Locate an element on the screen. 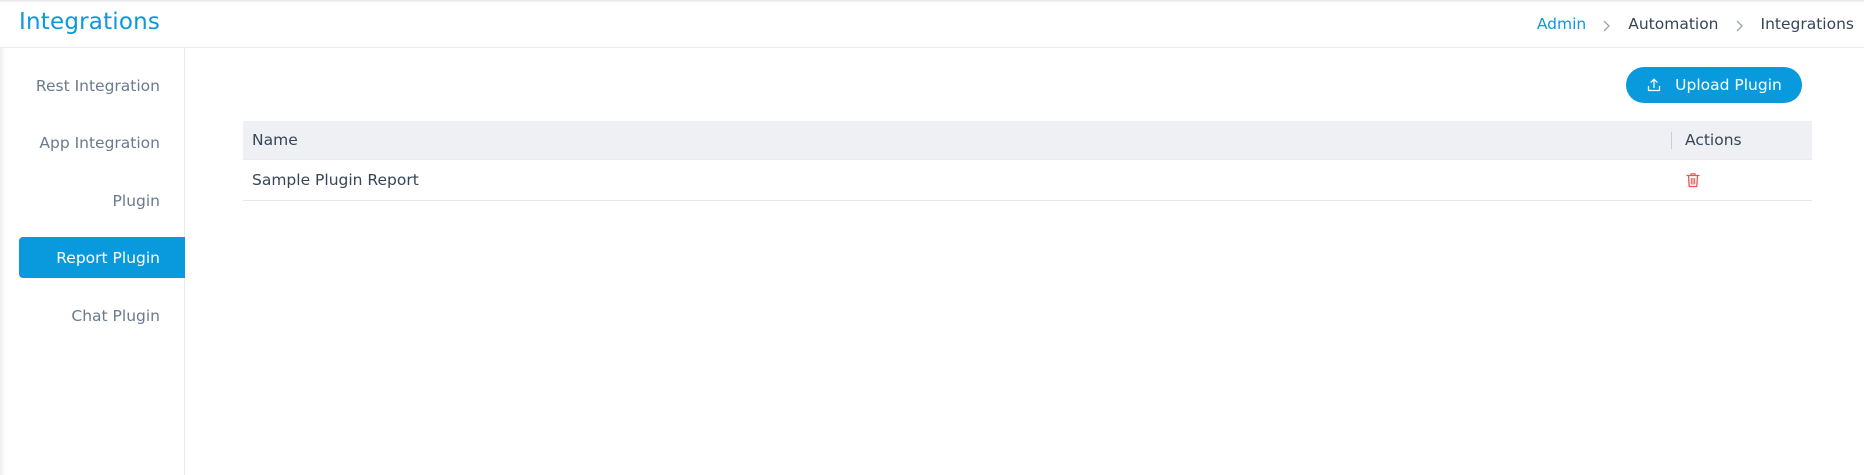 The height and width of the screenshot is (475, 1864). sidebar-item-chat-plugin: Chat Plugin is located at coordinates (102, 315).